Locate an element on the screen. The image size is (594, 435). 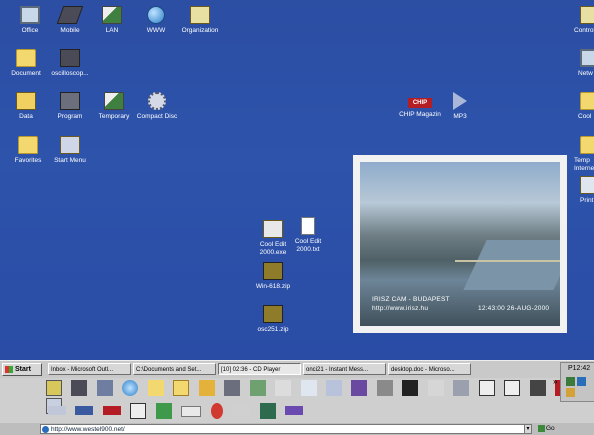
icon-label: Compact Disc is located at coordinates (157, 116).